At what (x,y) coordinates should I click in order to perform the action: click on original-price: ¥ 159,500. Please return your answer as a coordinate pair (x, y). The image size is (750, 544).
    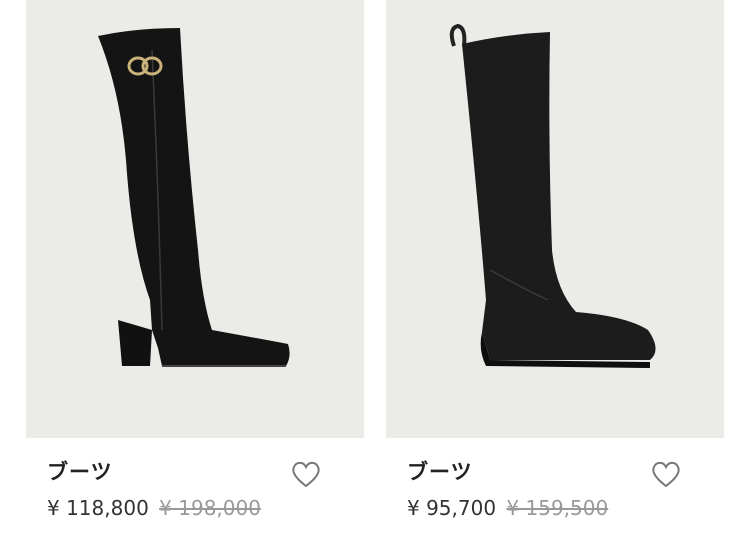
    Looking at the image, I should click on (557, 508).